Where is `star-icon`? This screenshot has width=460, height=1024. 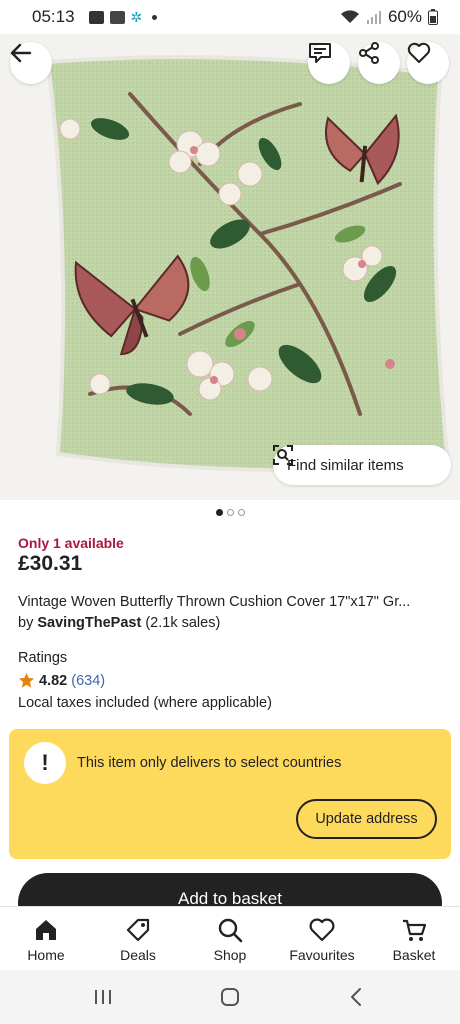 star-icon is located at coordinates (26, 680).